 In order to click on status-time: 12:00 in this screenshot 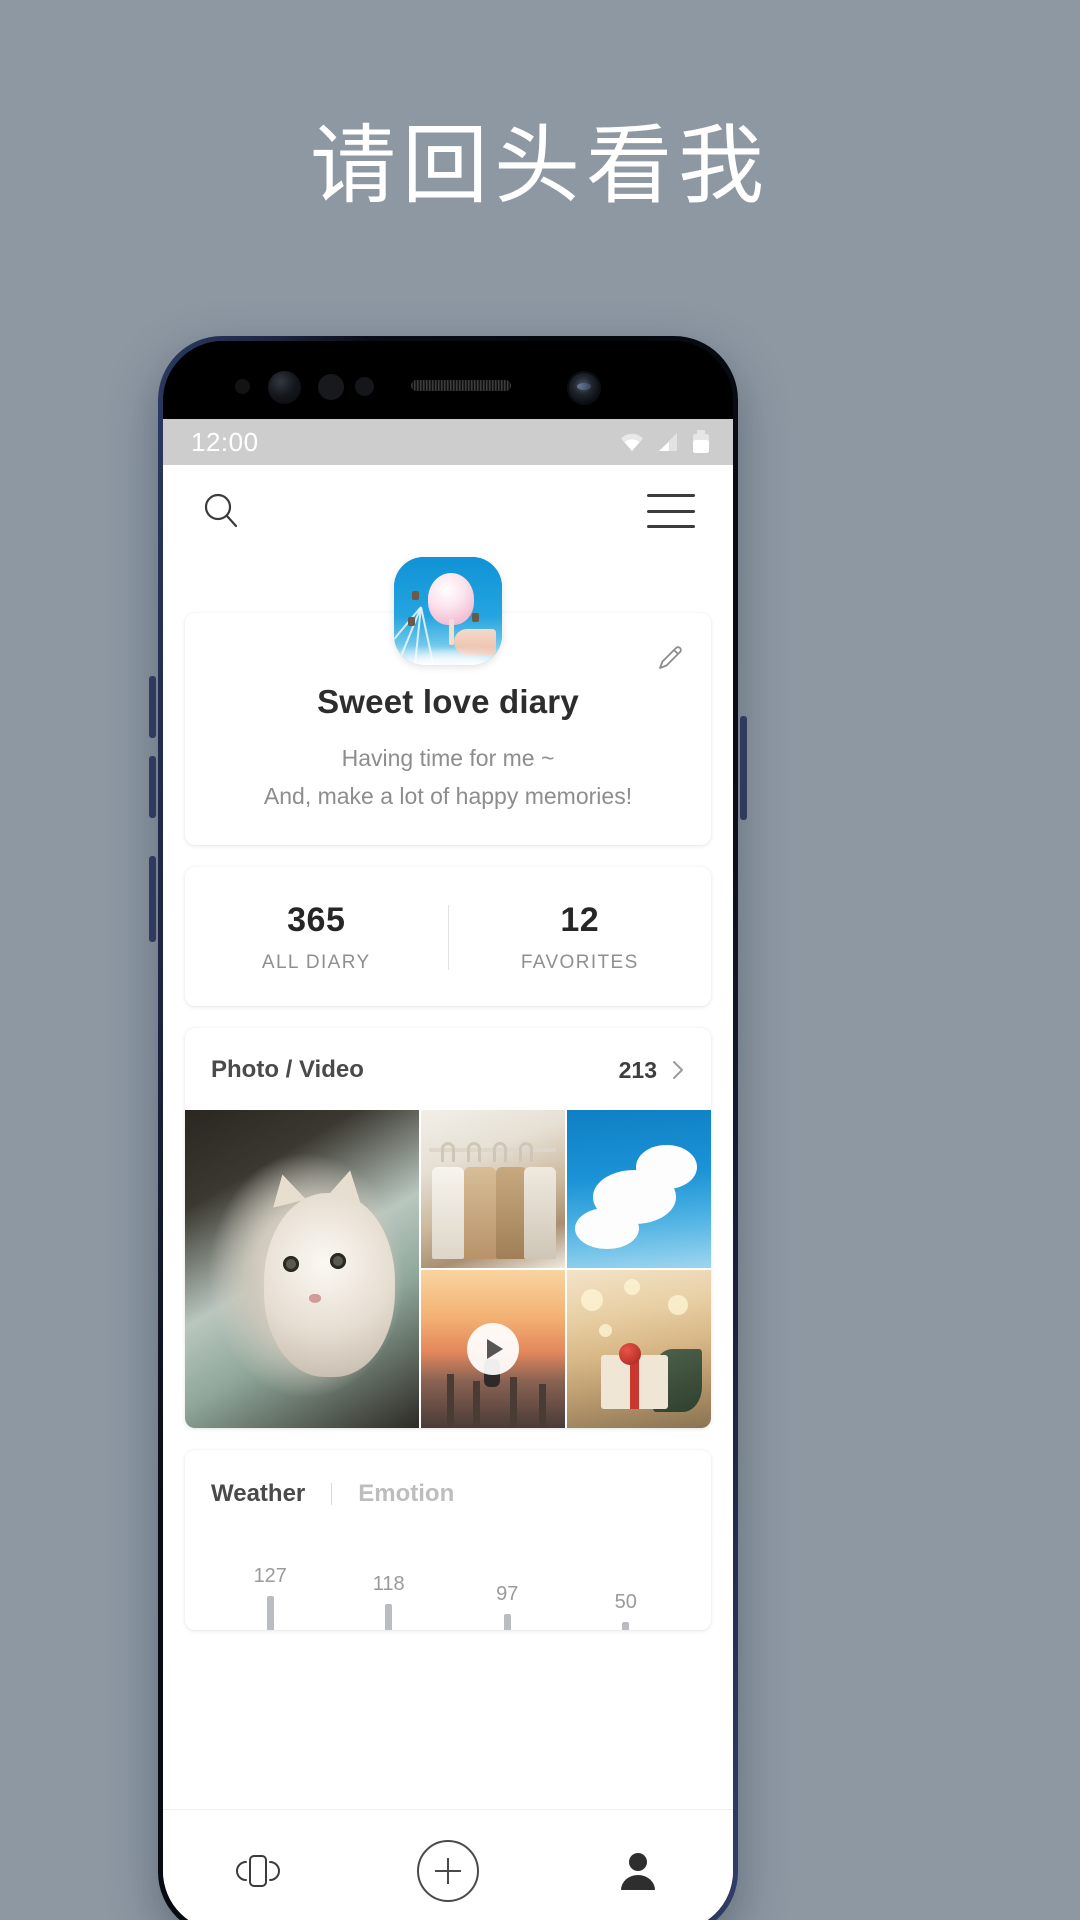, I will do `click(225, 441)`.